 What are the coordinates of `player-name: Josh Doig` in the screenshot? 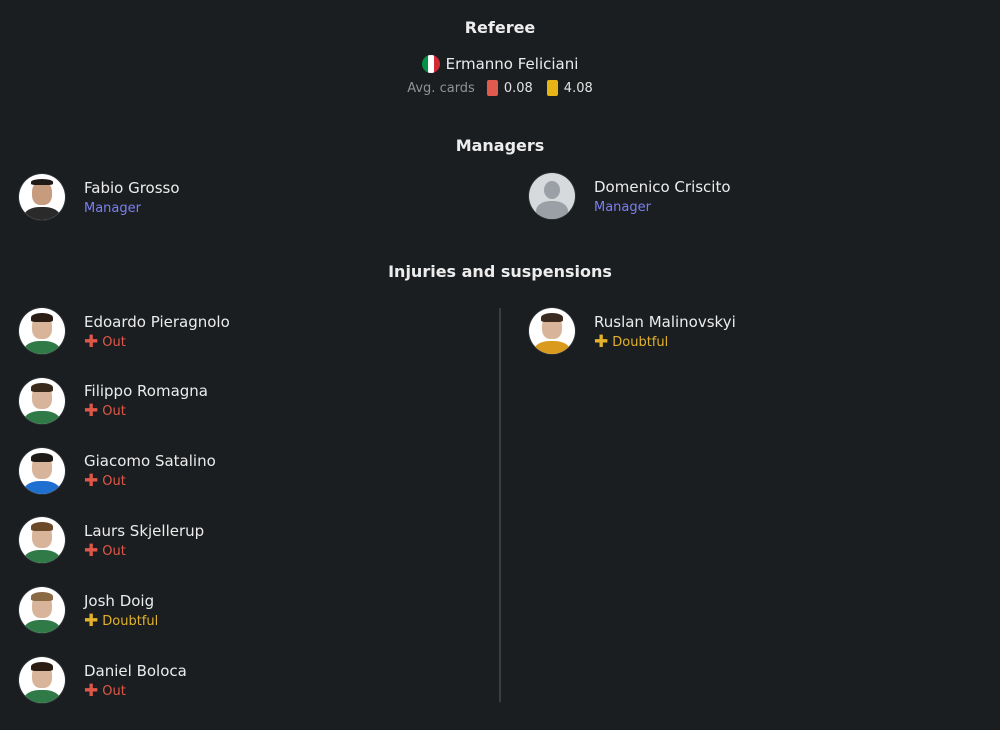 It's located at (119, 600).